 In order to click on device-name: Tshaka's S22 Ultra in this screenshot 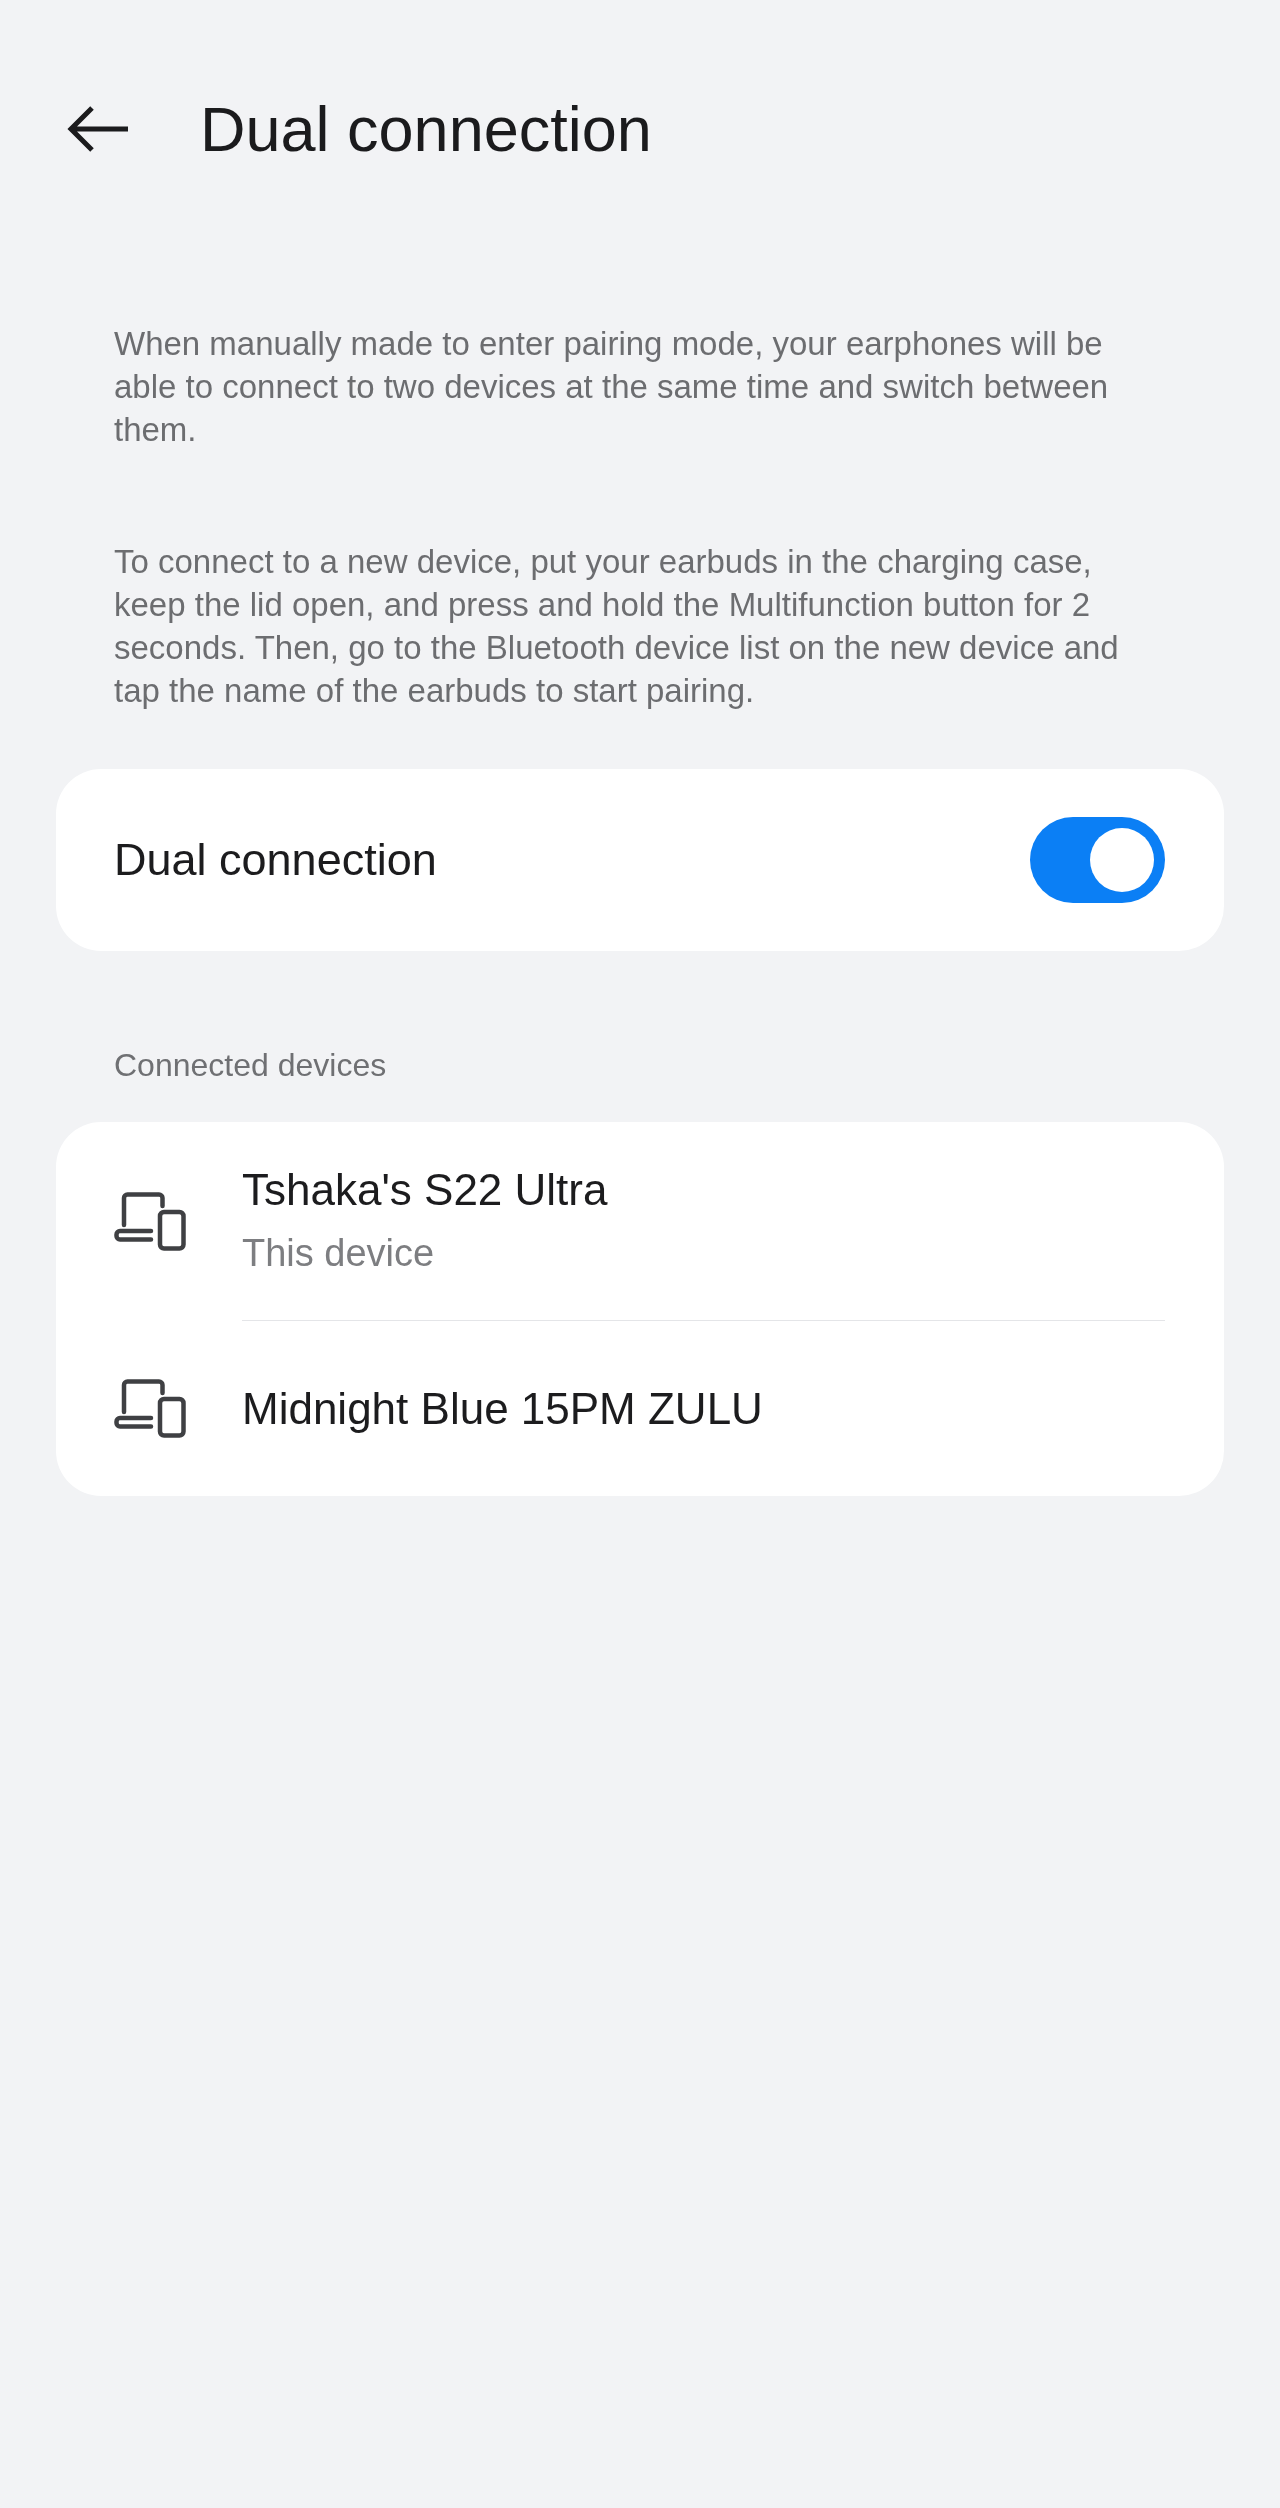, I will do `click(425, 1190)`.